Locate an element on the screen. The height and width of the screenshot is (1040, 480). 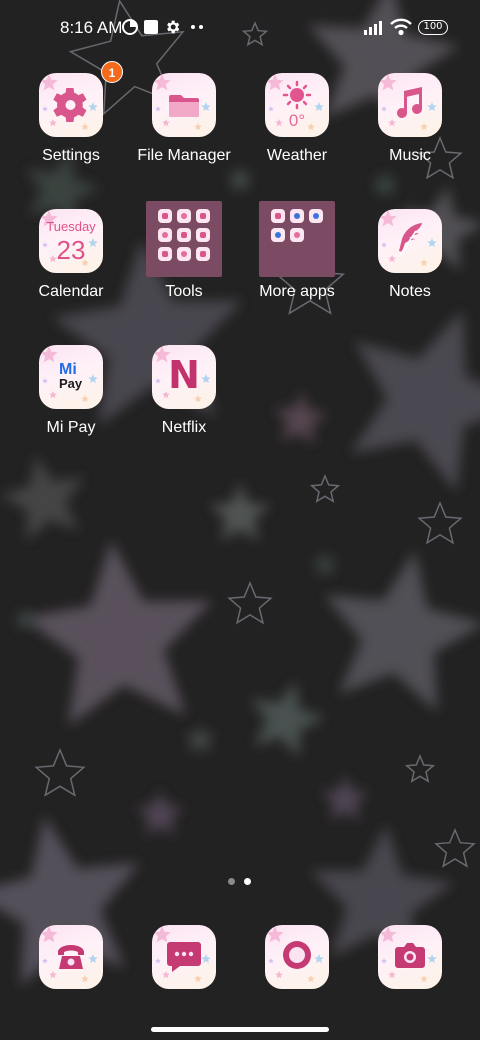
wifi-icon is located at coordinates (401, 27).